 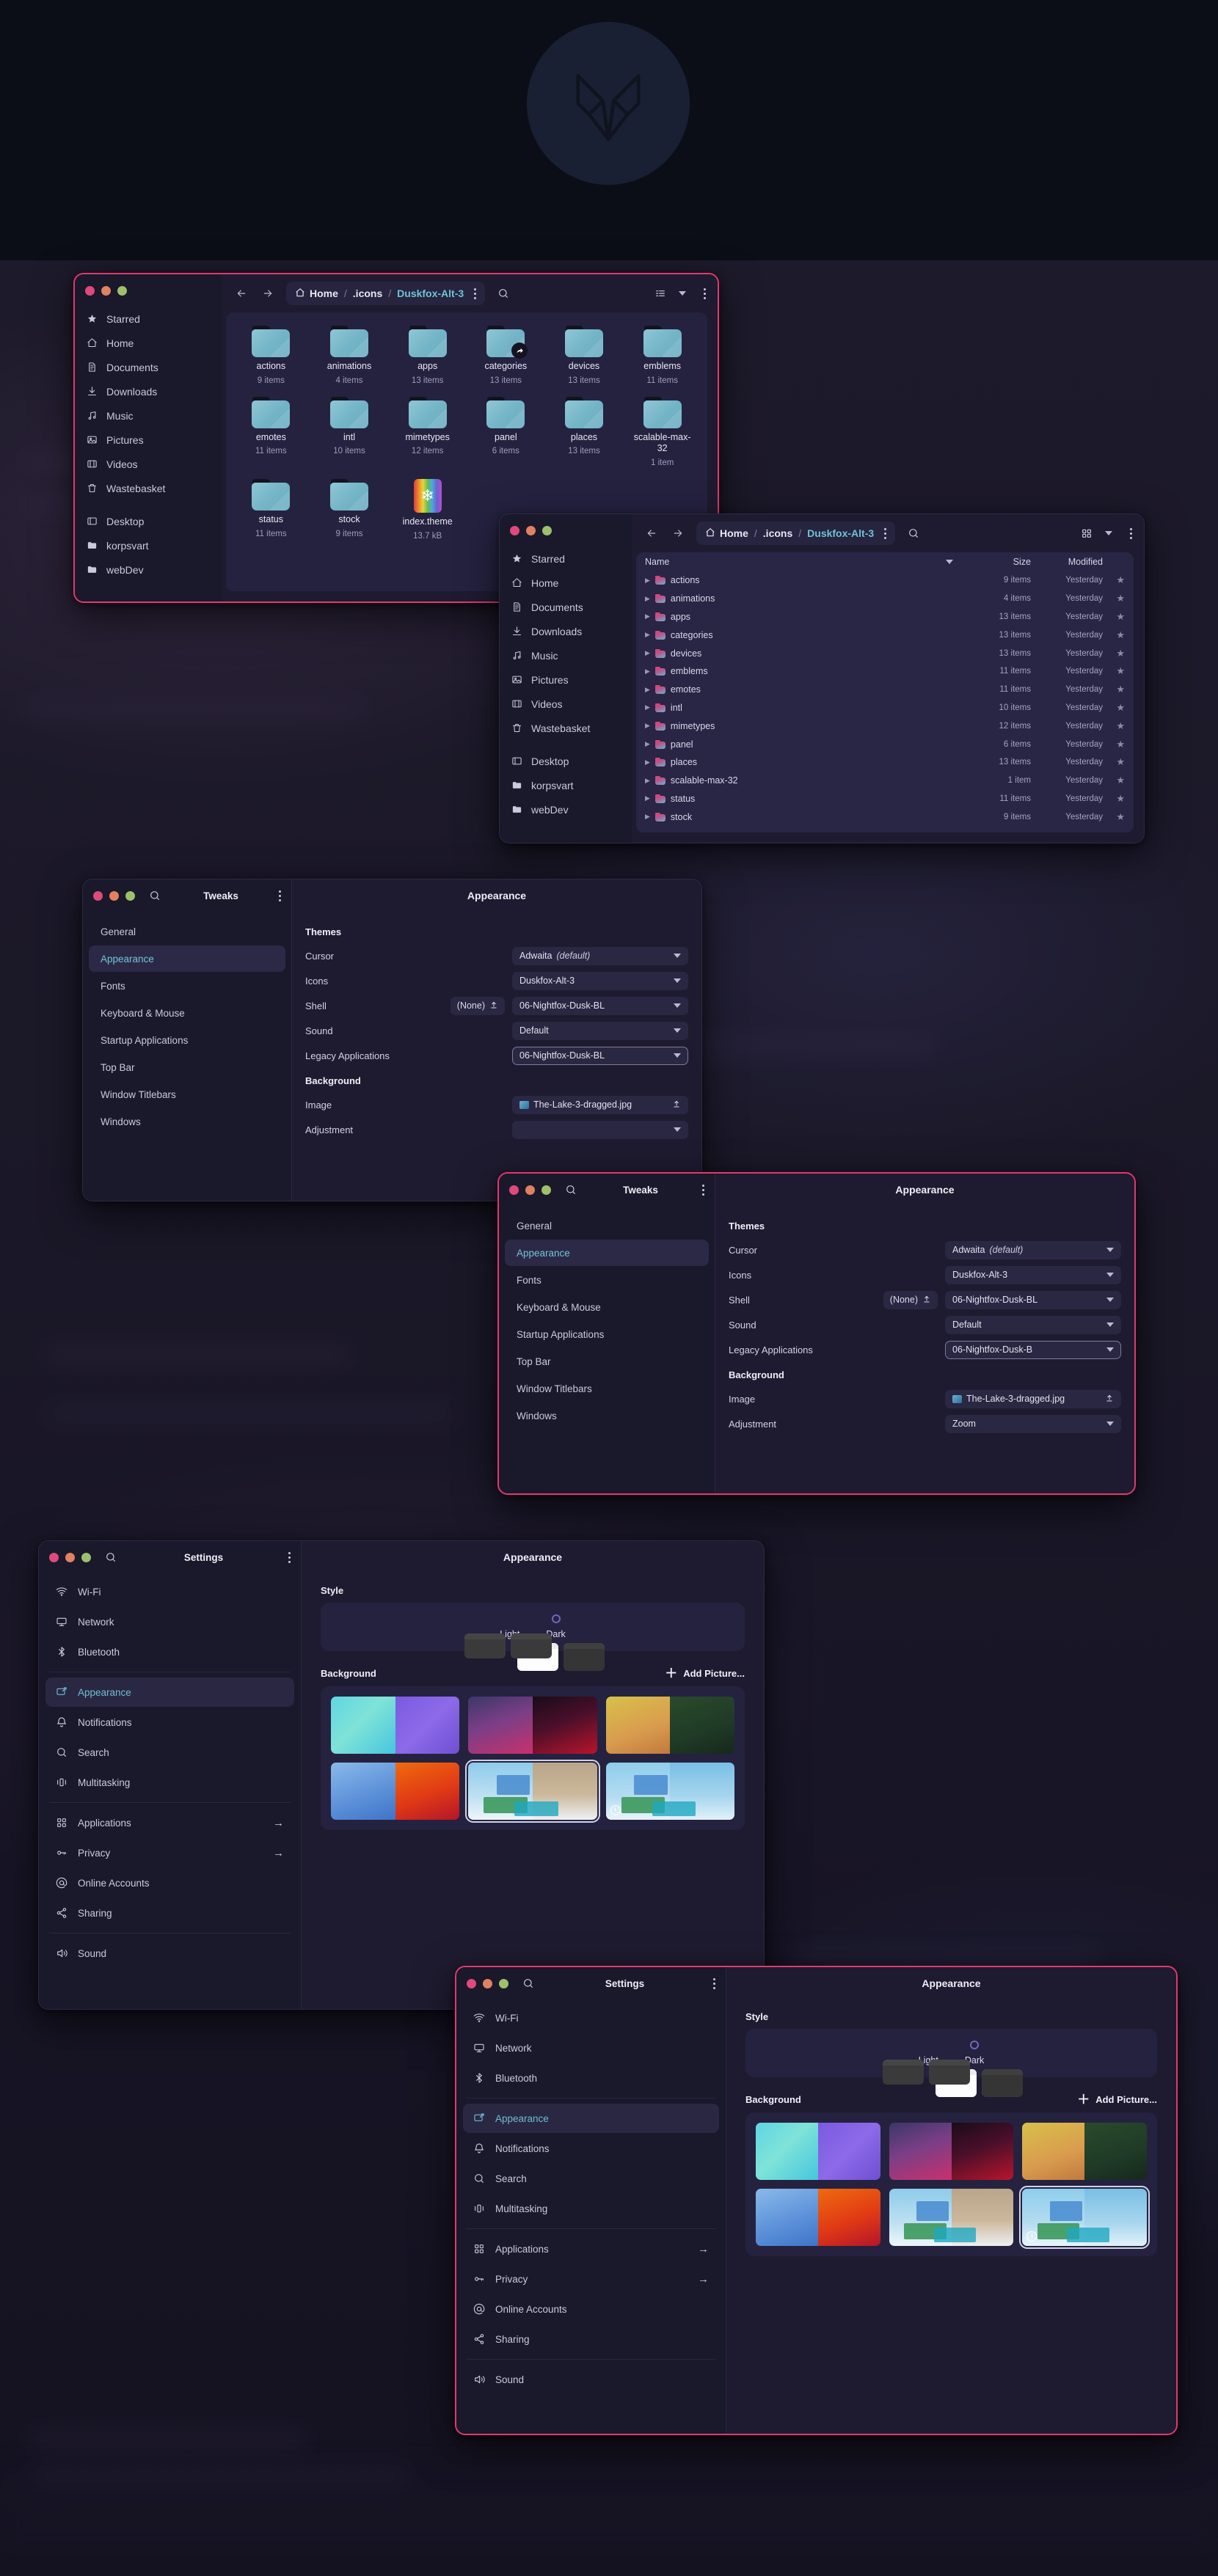 I want to click on places-item-webdev: webDev, so click(x=566, y=809).